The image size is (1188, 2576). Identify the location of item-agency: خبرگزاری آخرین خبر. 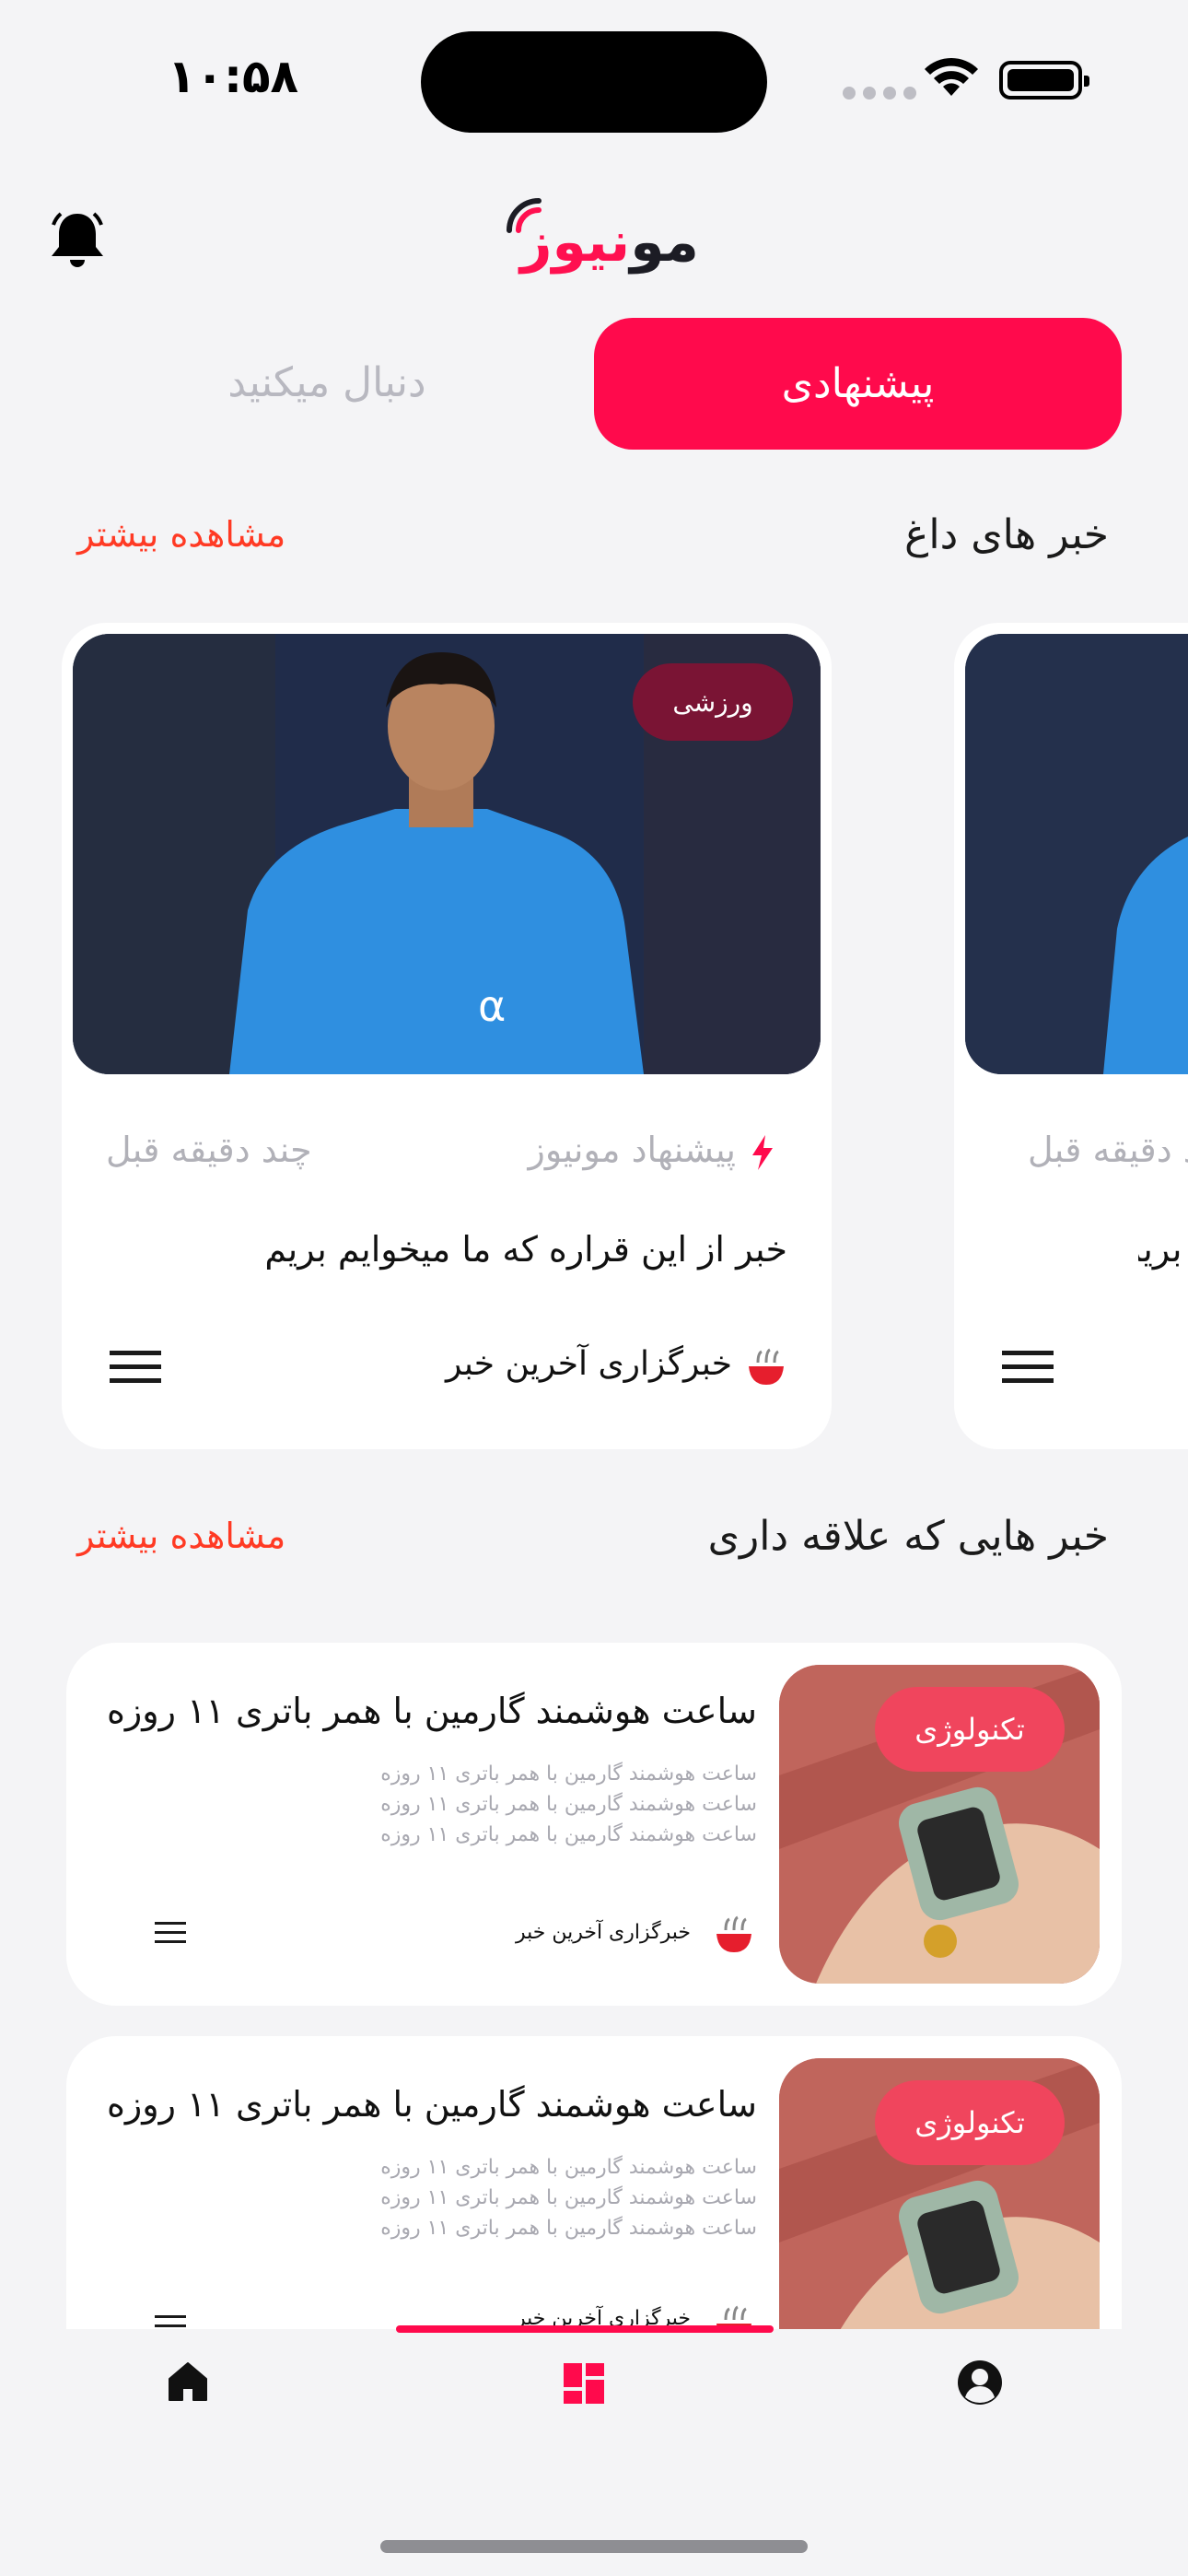
(603, 1932).